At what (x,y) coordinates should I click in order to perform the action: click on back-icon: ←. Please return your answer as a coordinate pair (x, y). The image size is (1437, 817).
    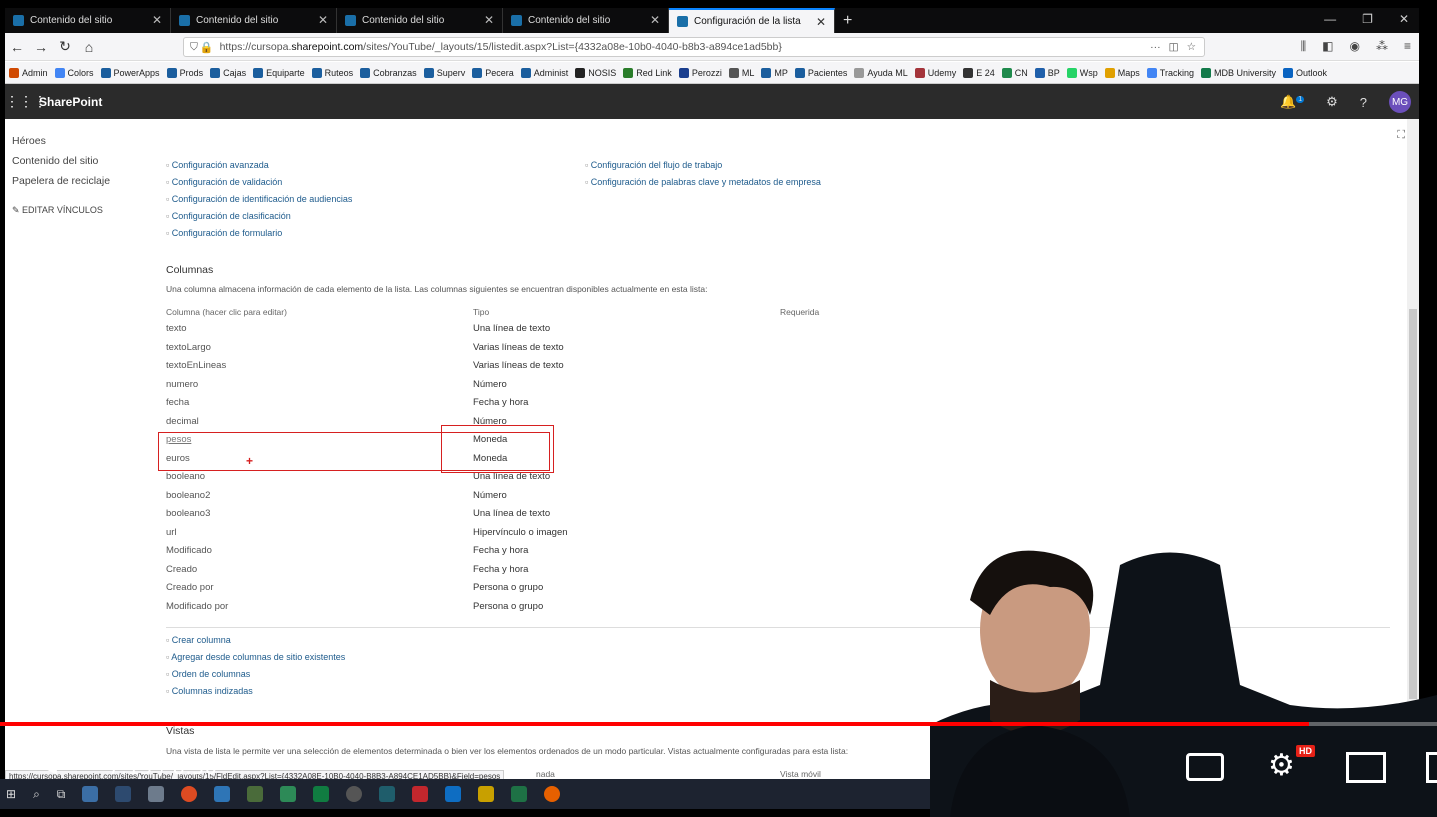
    Looking at the image, I should click on (17, 47).